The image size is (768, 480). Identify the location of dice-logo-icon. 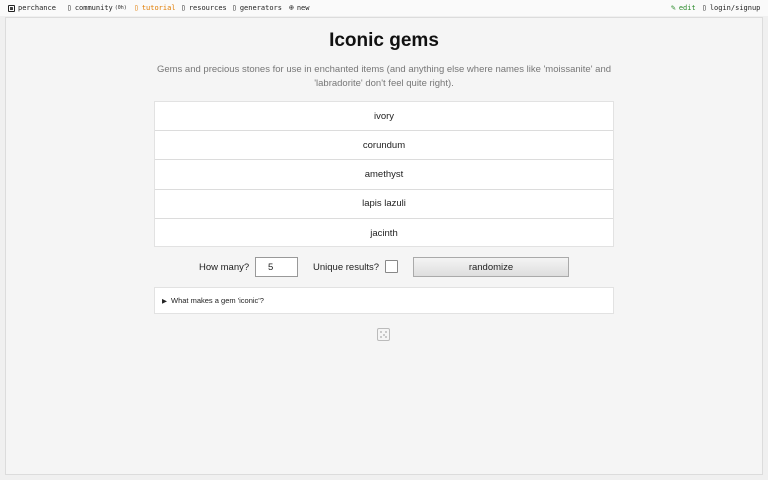
(11, 8).